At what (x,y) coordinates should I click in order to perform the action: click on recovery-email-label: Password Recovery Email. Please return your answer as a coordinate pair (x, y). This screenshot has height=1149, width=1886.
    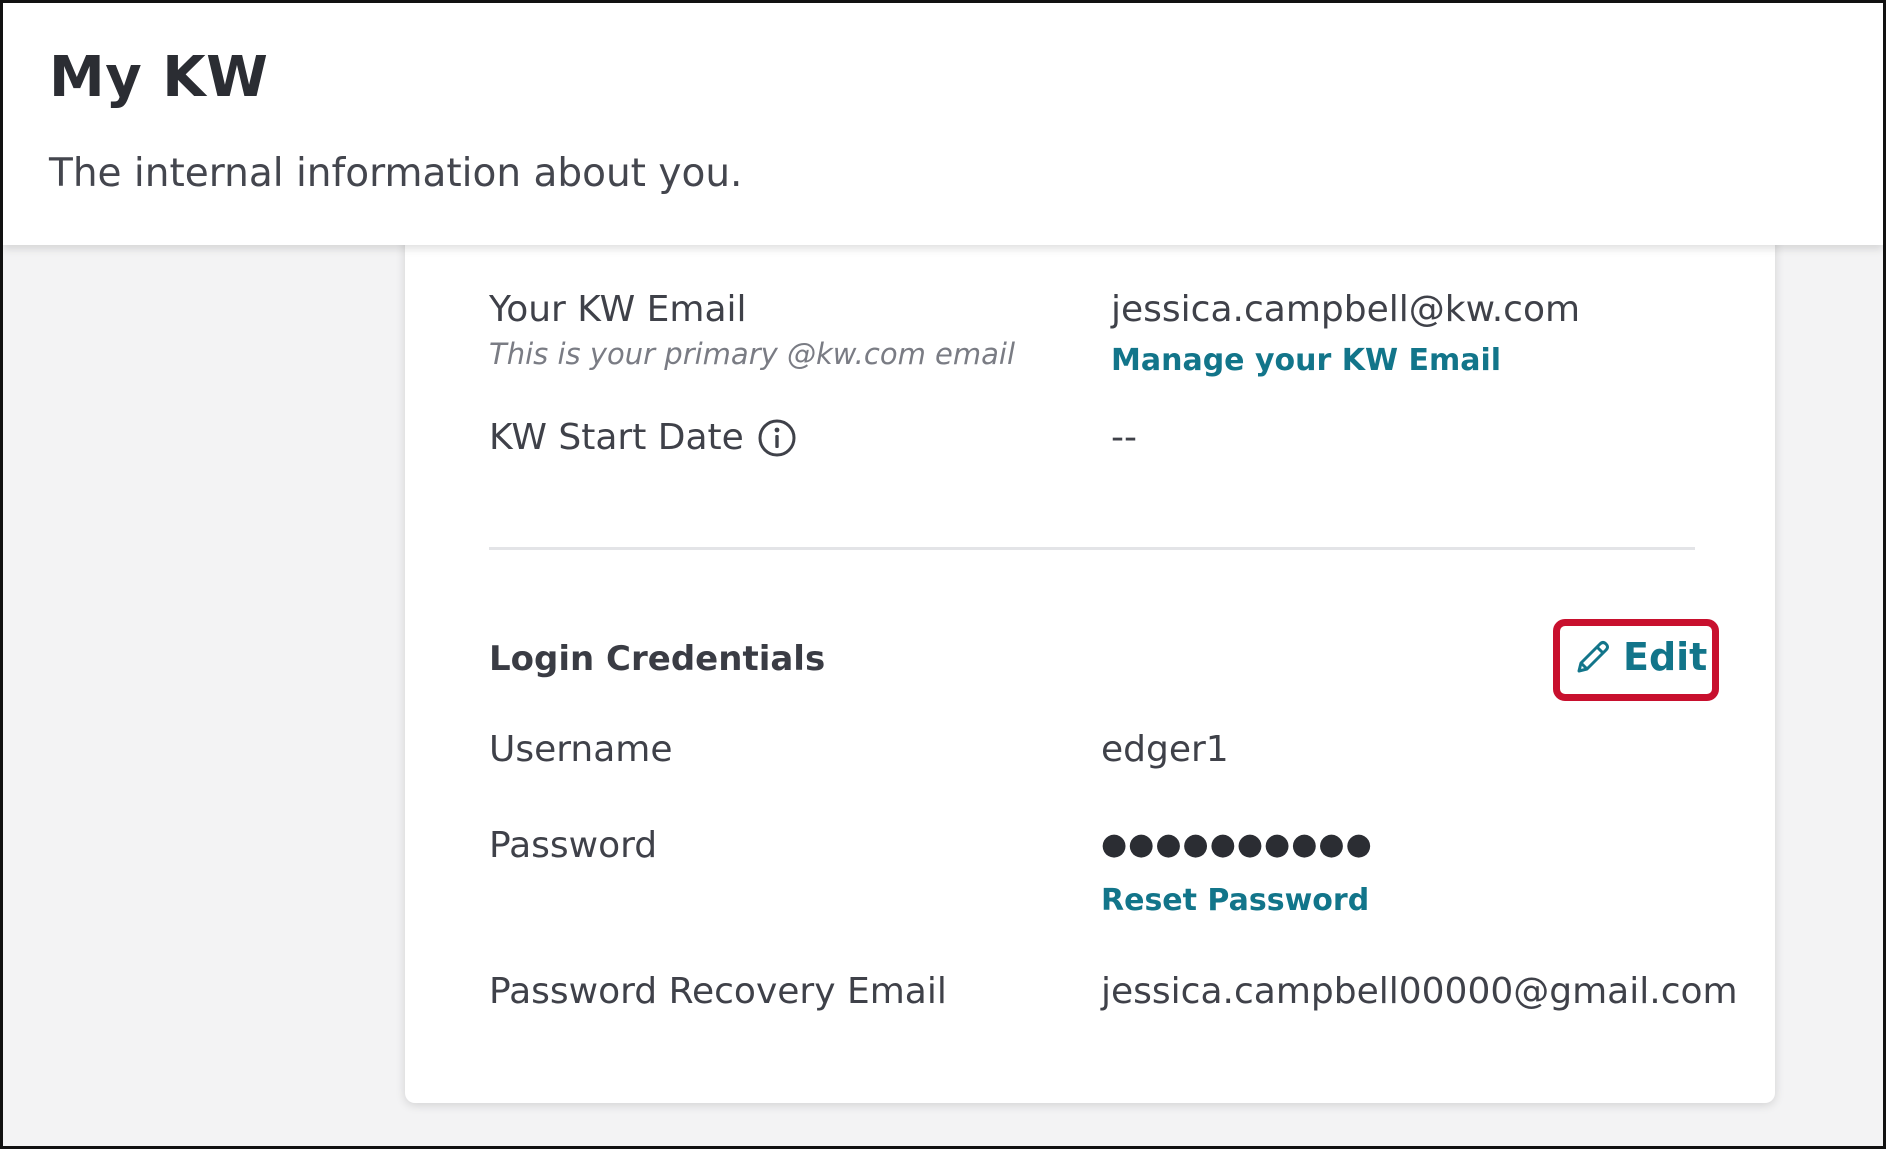
    Looking at the image, I should click on (718, 991).